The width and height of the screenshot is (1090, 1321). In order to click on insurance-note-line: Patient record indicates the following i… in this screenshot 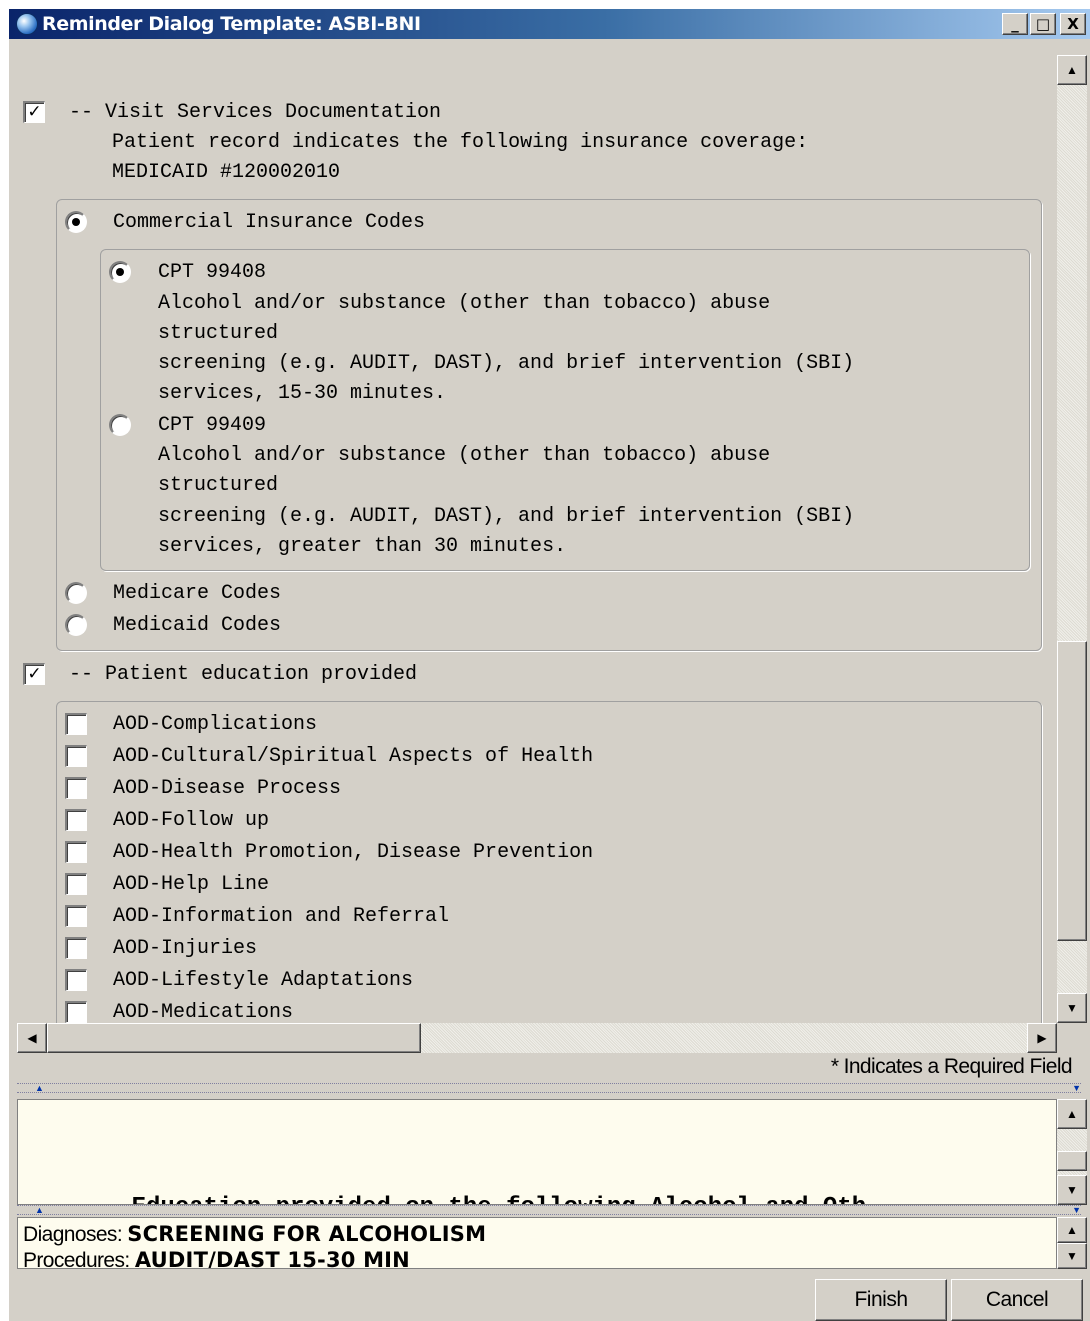, I will do `click(460, 142)`.